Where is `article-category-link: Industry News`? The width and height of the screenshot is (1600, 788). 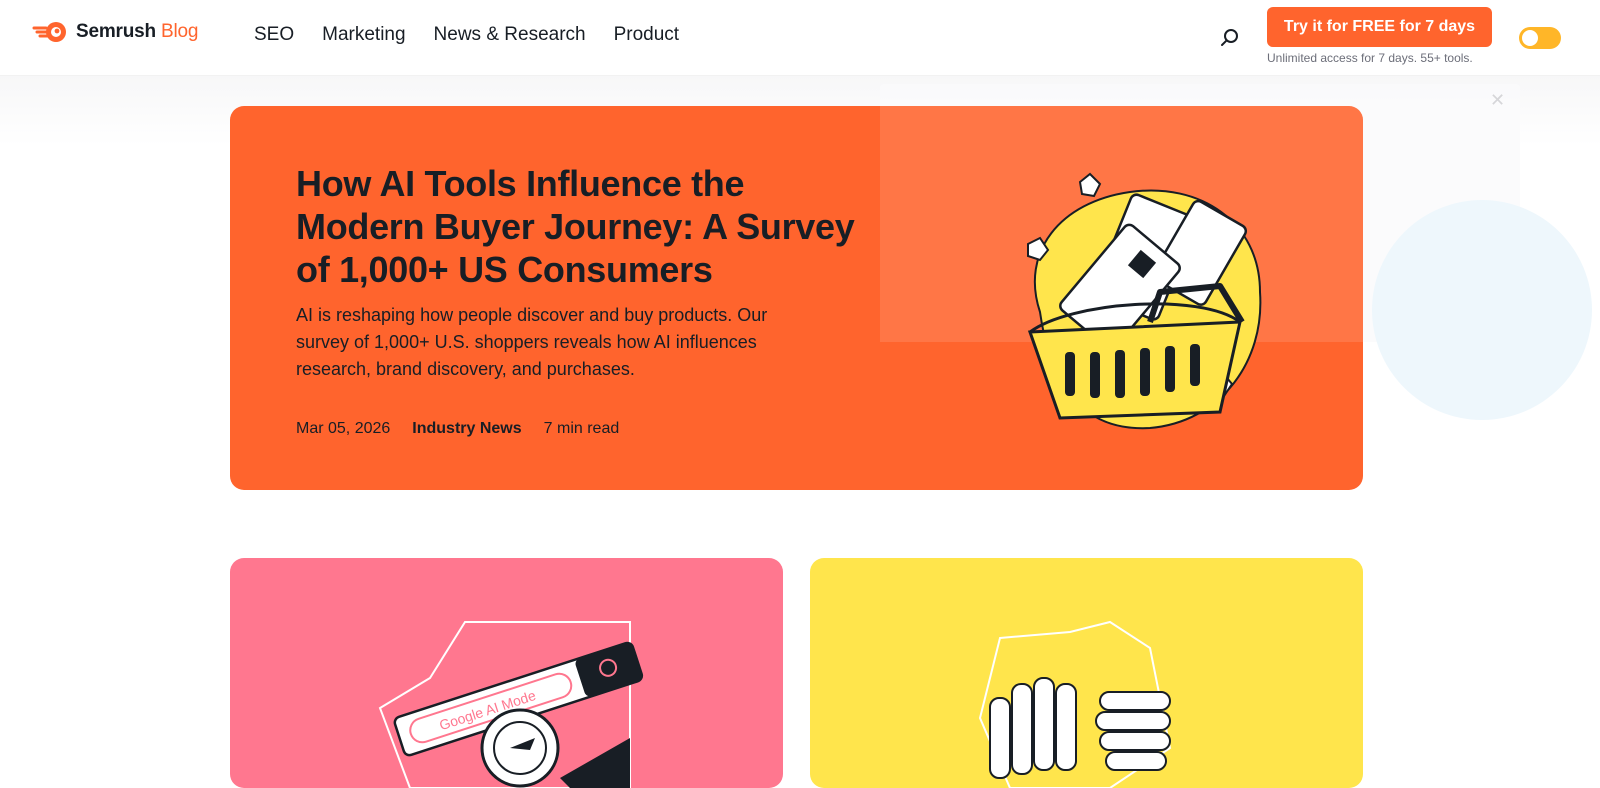 article-category-link: Industry News is located at coordinates (466, 429).